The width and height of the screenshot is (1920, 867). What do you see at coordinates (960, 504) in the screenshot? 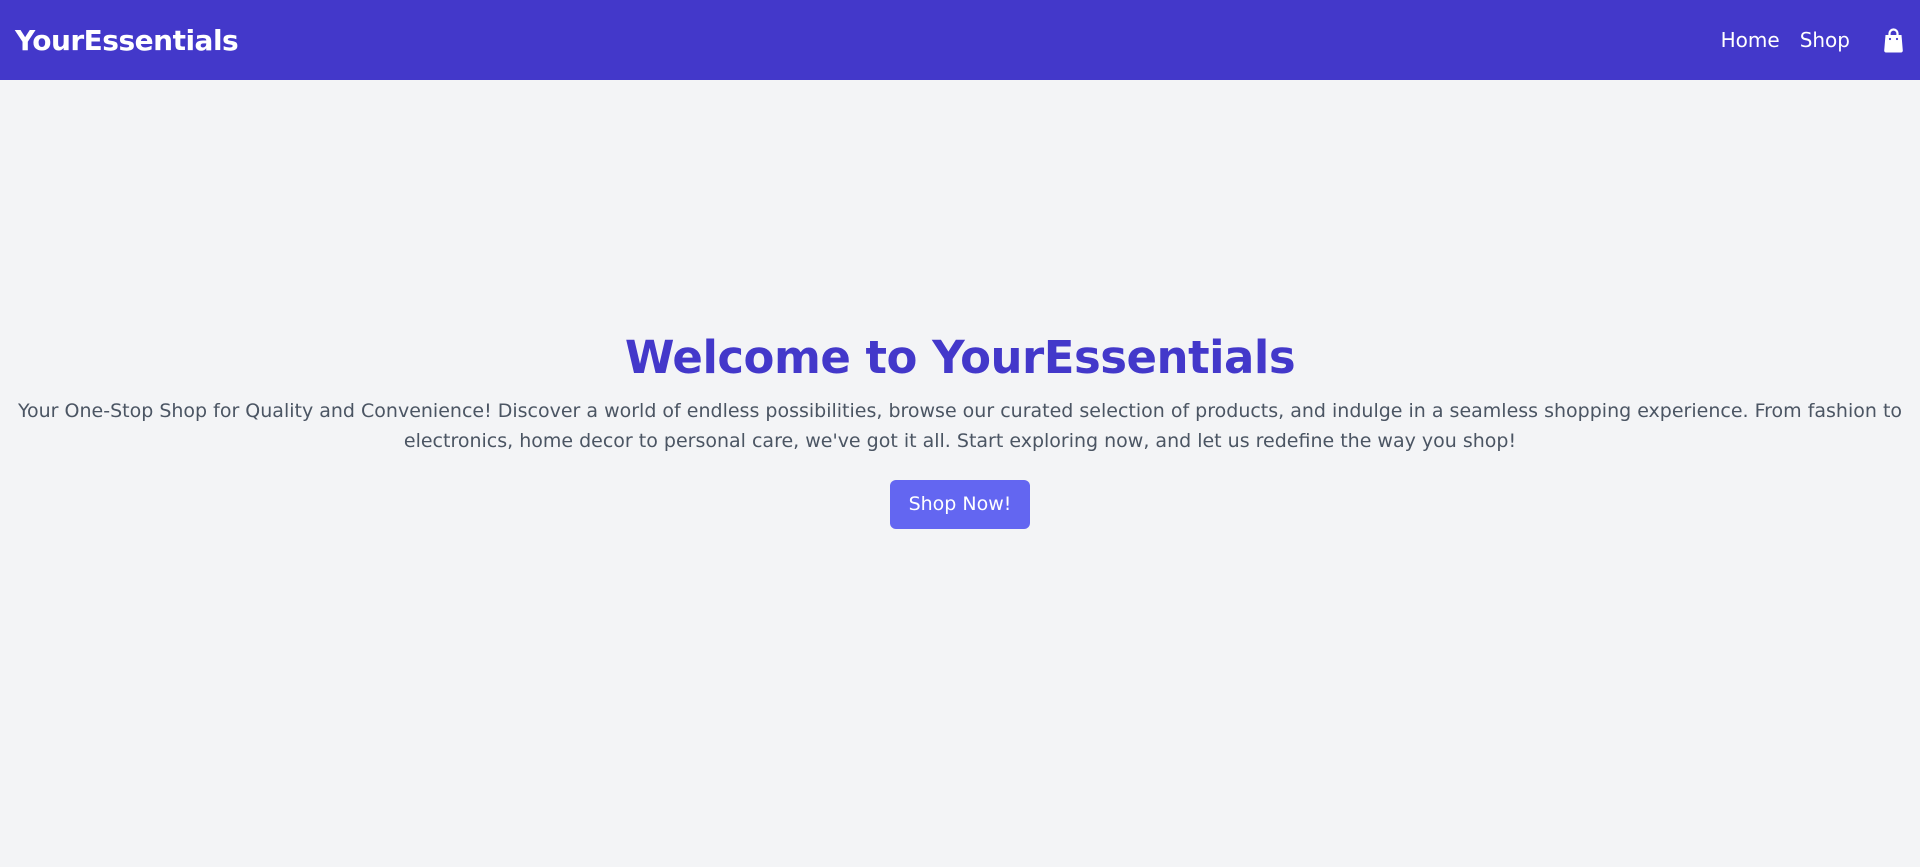
I see `shop-now-button: Shop Now!` at bounding box center [960, 504].